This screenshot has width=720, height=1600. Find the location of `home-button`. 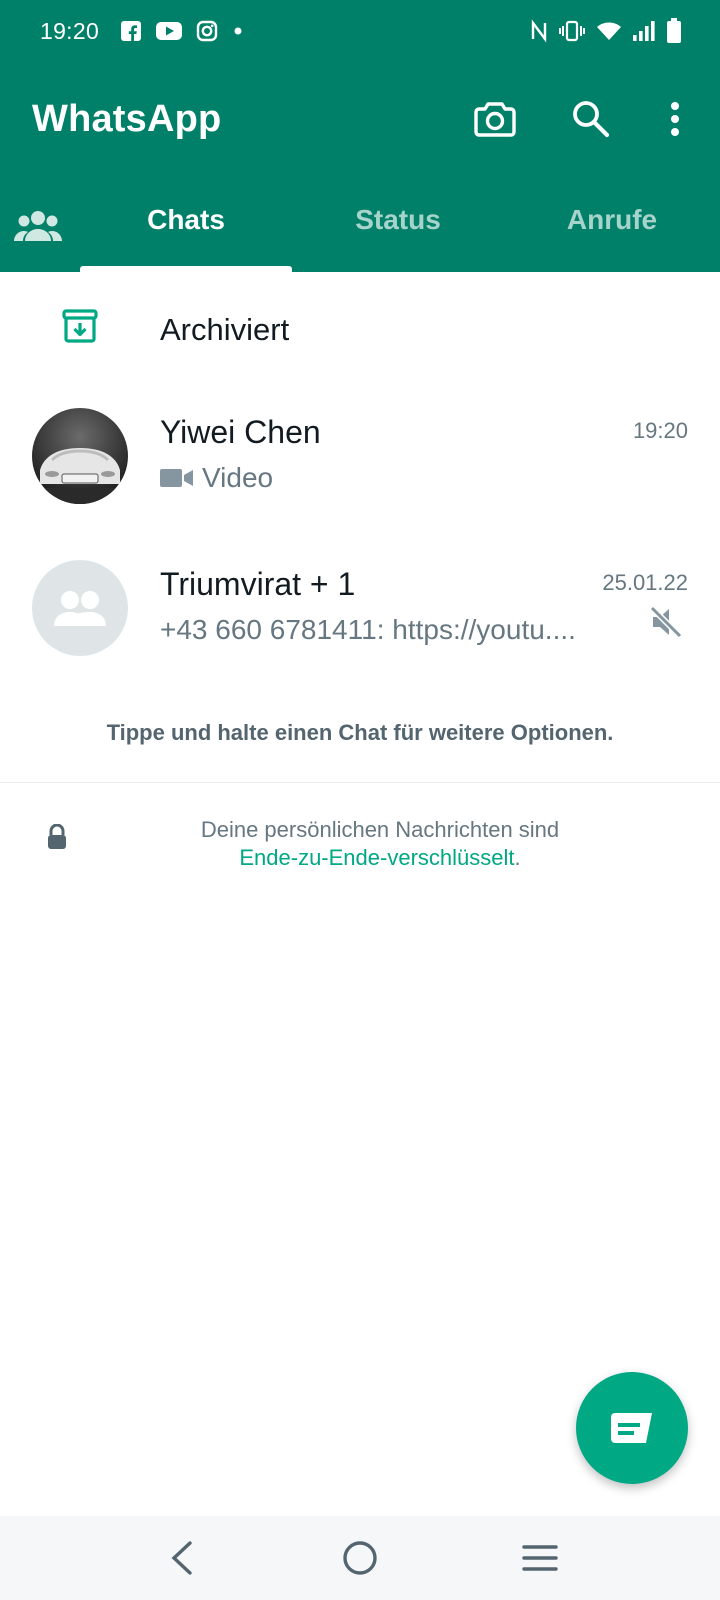

home-button is located at coordinates (360, 1558).